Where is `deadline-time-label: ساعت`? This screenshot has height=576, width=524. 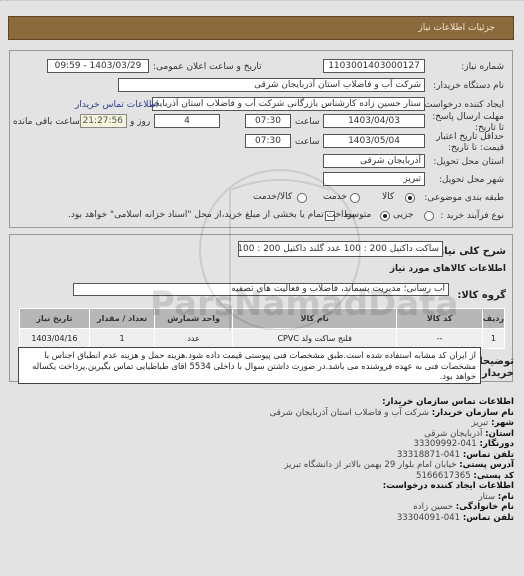
deadline-time-label: ساعت is located at coordinates (307, 122).